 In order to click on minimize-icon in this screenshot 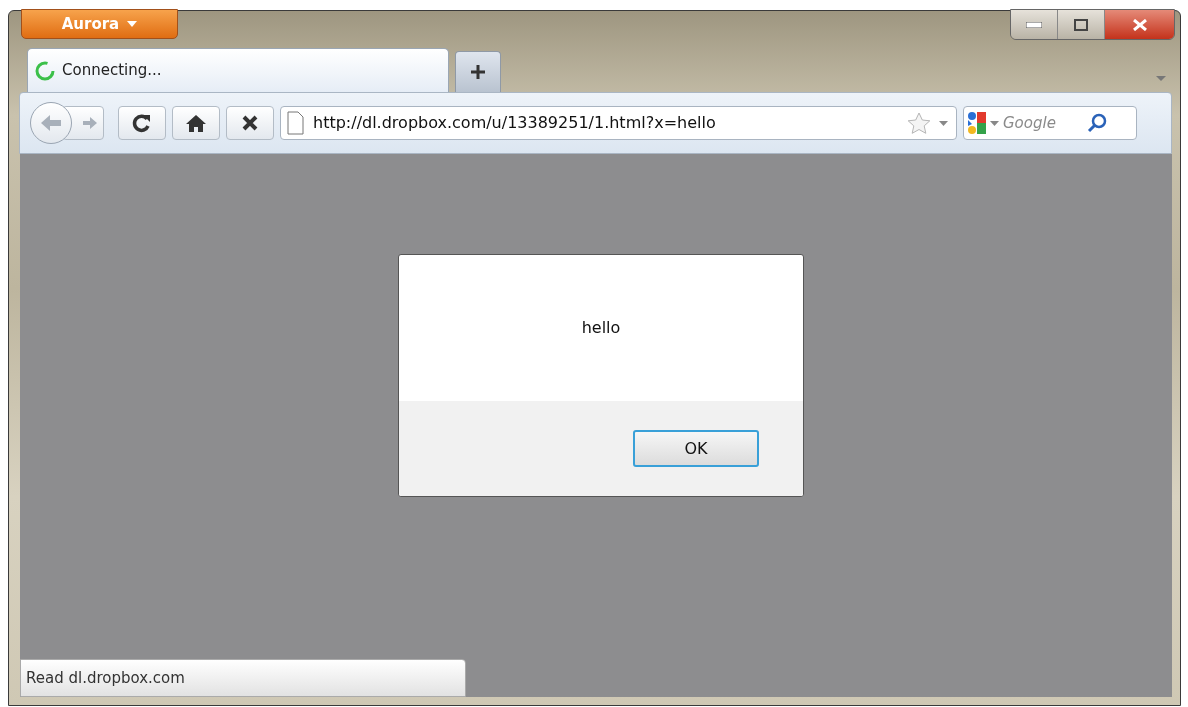, I will do `click(1034, 24)`.